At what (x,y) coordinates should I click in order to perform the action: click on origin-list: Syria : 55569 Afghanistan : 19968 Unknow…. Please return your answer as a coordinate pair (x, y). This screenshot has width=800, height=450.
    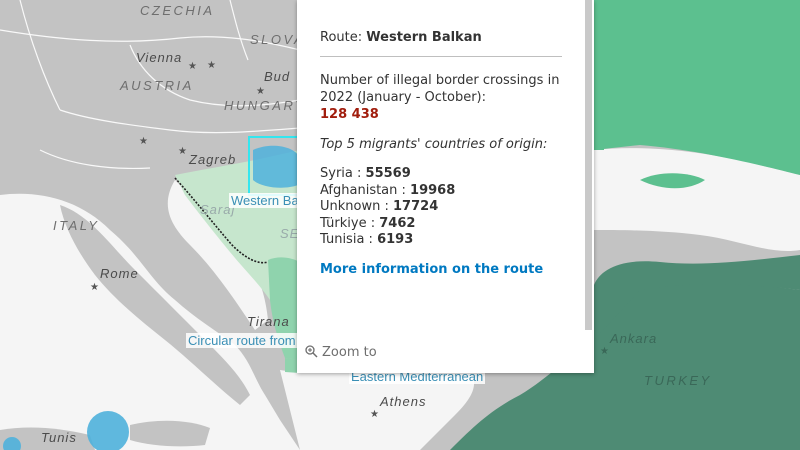
    Looking at the image, I should click on (441, 207).